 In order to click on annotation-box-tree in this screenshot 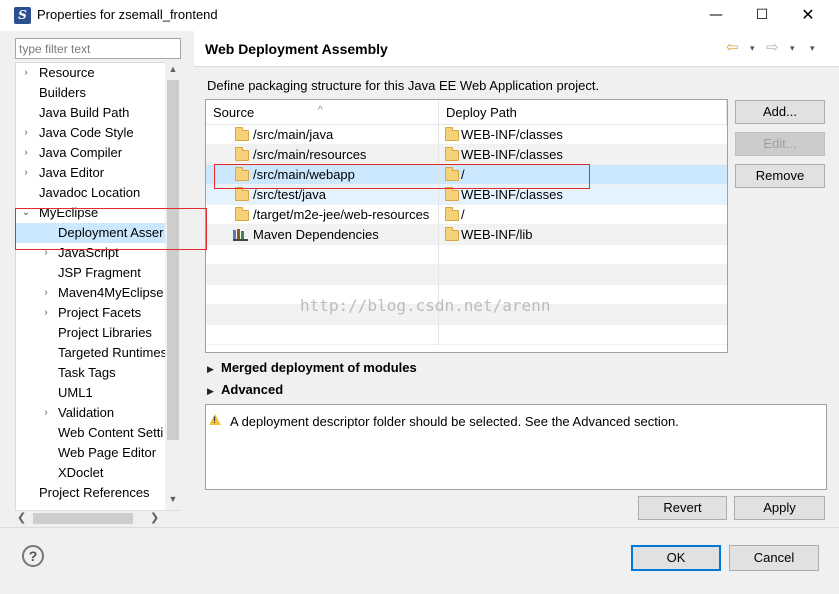, I will do `click(111, 229)`.